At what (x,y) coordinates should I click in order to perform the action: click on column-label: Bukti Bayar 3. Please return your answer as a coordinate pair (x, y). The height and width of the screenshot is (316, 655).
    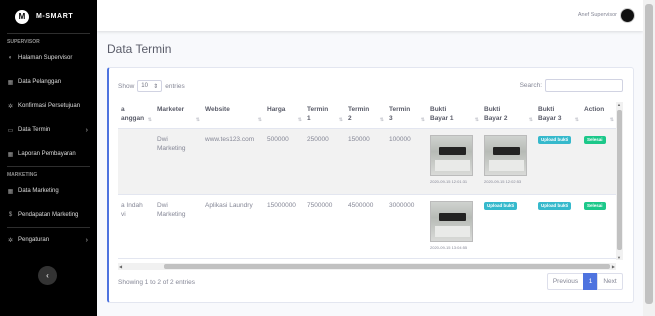
    Looking at the image, I should click on (550, 114).